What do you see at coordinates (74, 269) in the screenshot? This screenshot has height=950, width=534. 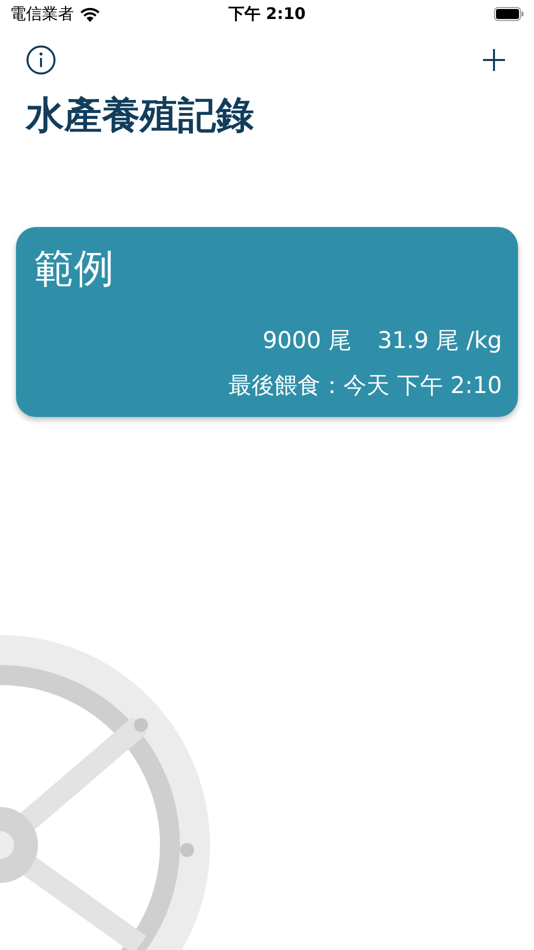 I see `record-name: 範例` at bounding box center [74, 269].